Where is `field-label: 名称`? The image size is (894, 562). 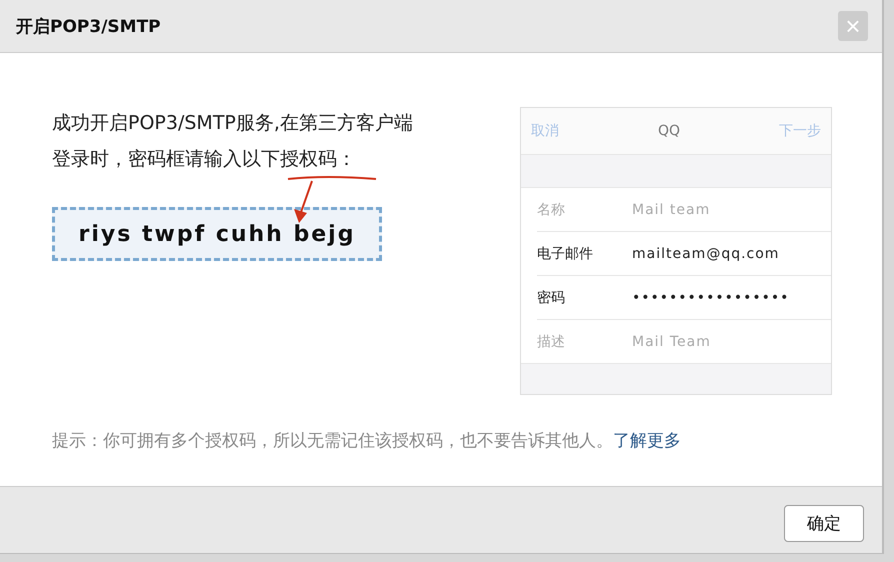
field-label: 名称 is located at coordinates (551, 209).